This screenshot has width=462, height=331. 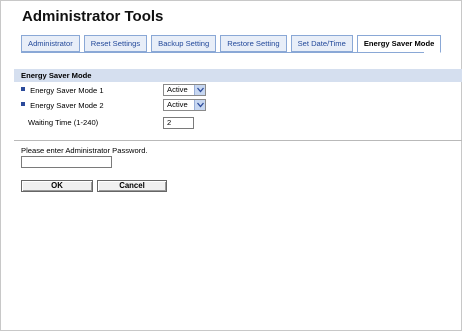 What do you see at coordinates (399, 44) in the screenshot?
I see `tab-energy-saver-mode: Energy Saver Mode` at bounding box center [399, 44].